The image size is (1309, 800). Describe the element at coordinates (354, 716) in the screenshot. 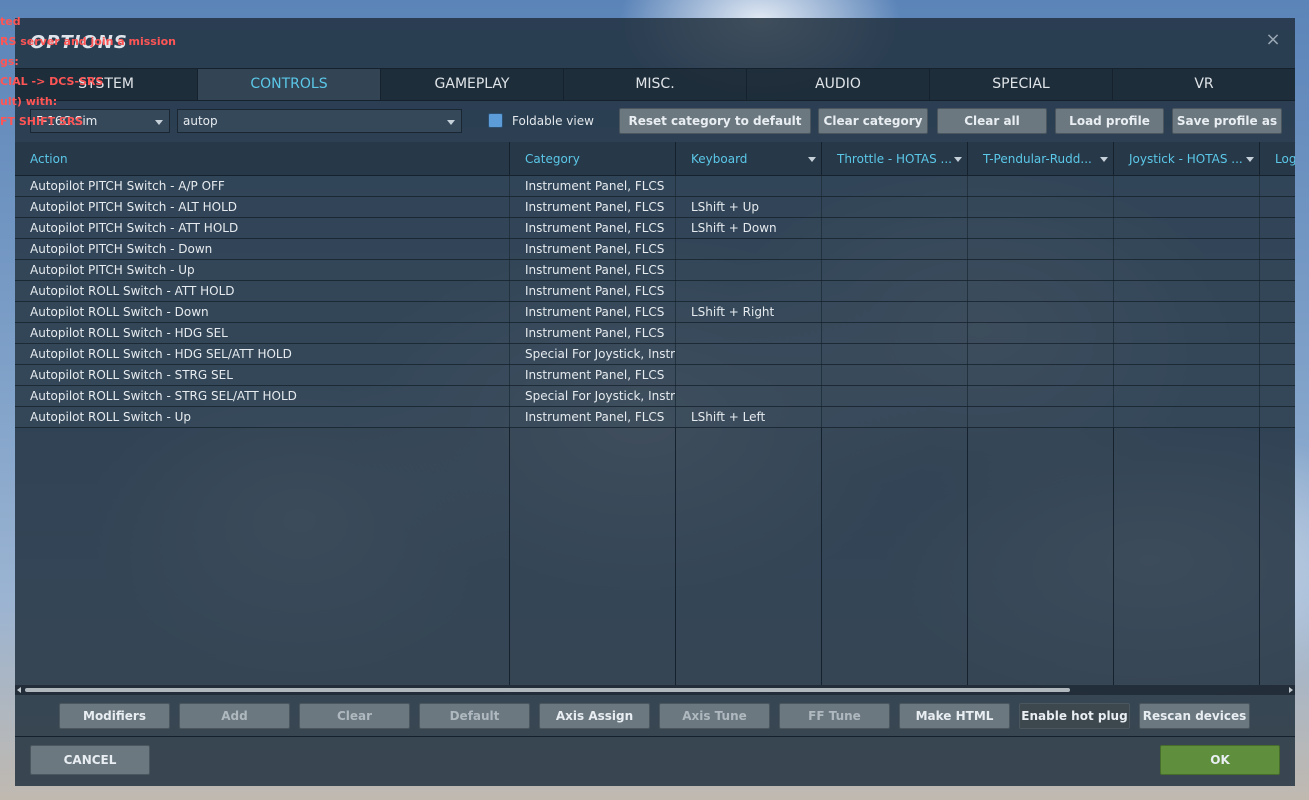

I see `clear-button: Clear` at that location.